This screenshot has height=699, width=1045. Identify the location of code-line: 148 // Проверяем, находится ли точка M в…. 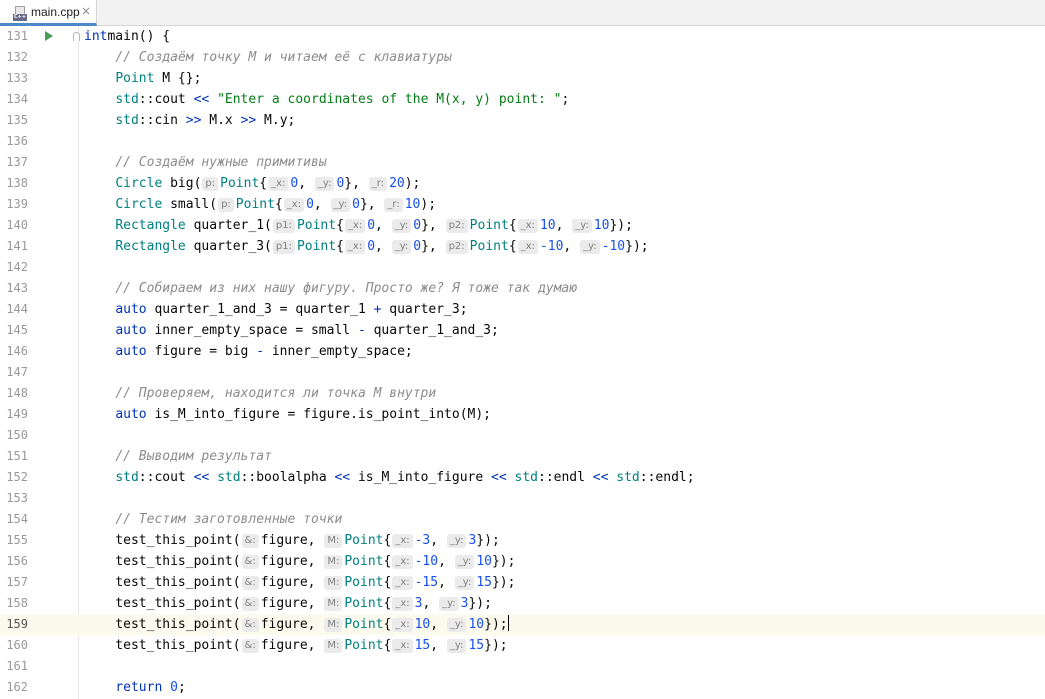
(522, 393).